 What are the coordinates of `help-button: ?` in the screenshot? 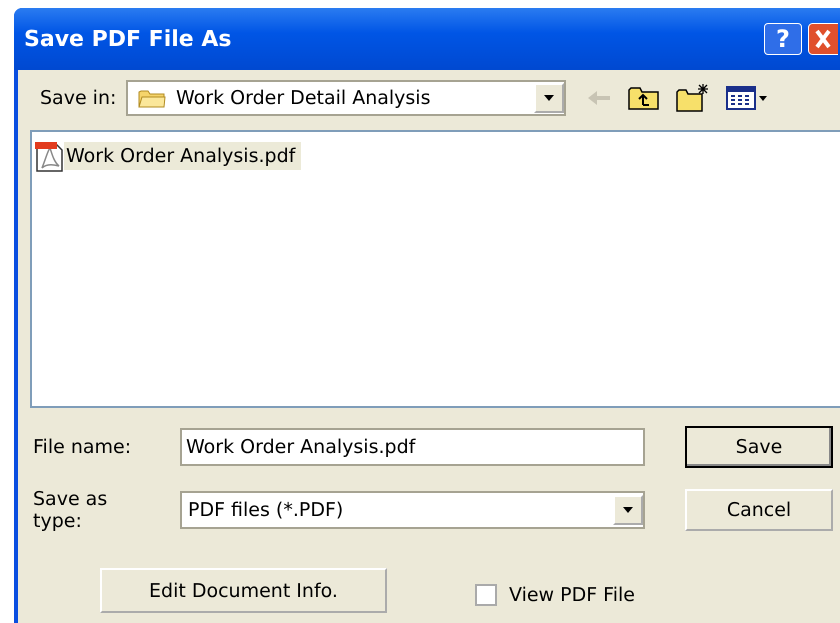 It's located at (783, 39).